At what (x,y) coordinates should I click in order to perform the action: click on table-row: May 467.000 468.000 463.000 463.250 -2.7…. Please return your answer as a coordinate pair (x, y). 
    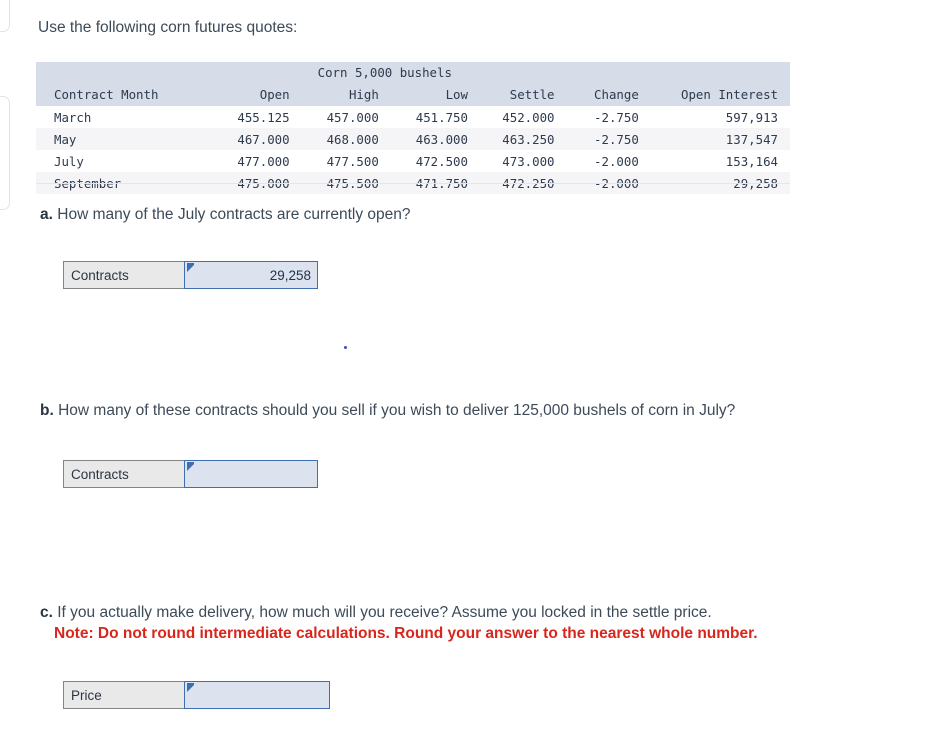
    Looking at the image, I should click on (413, 139).